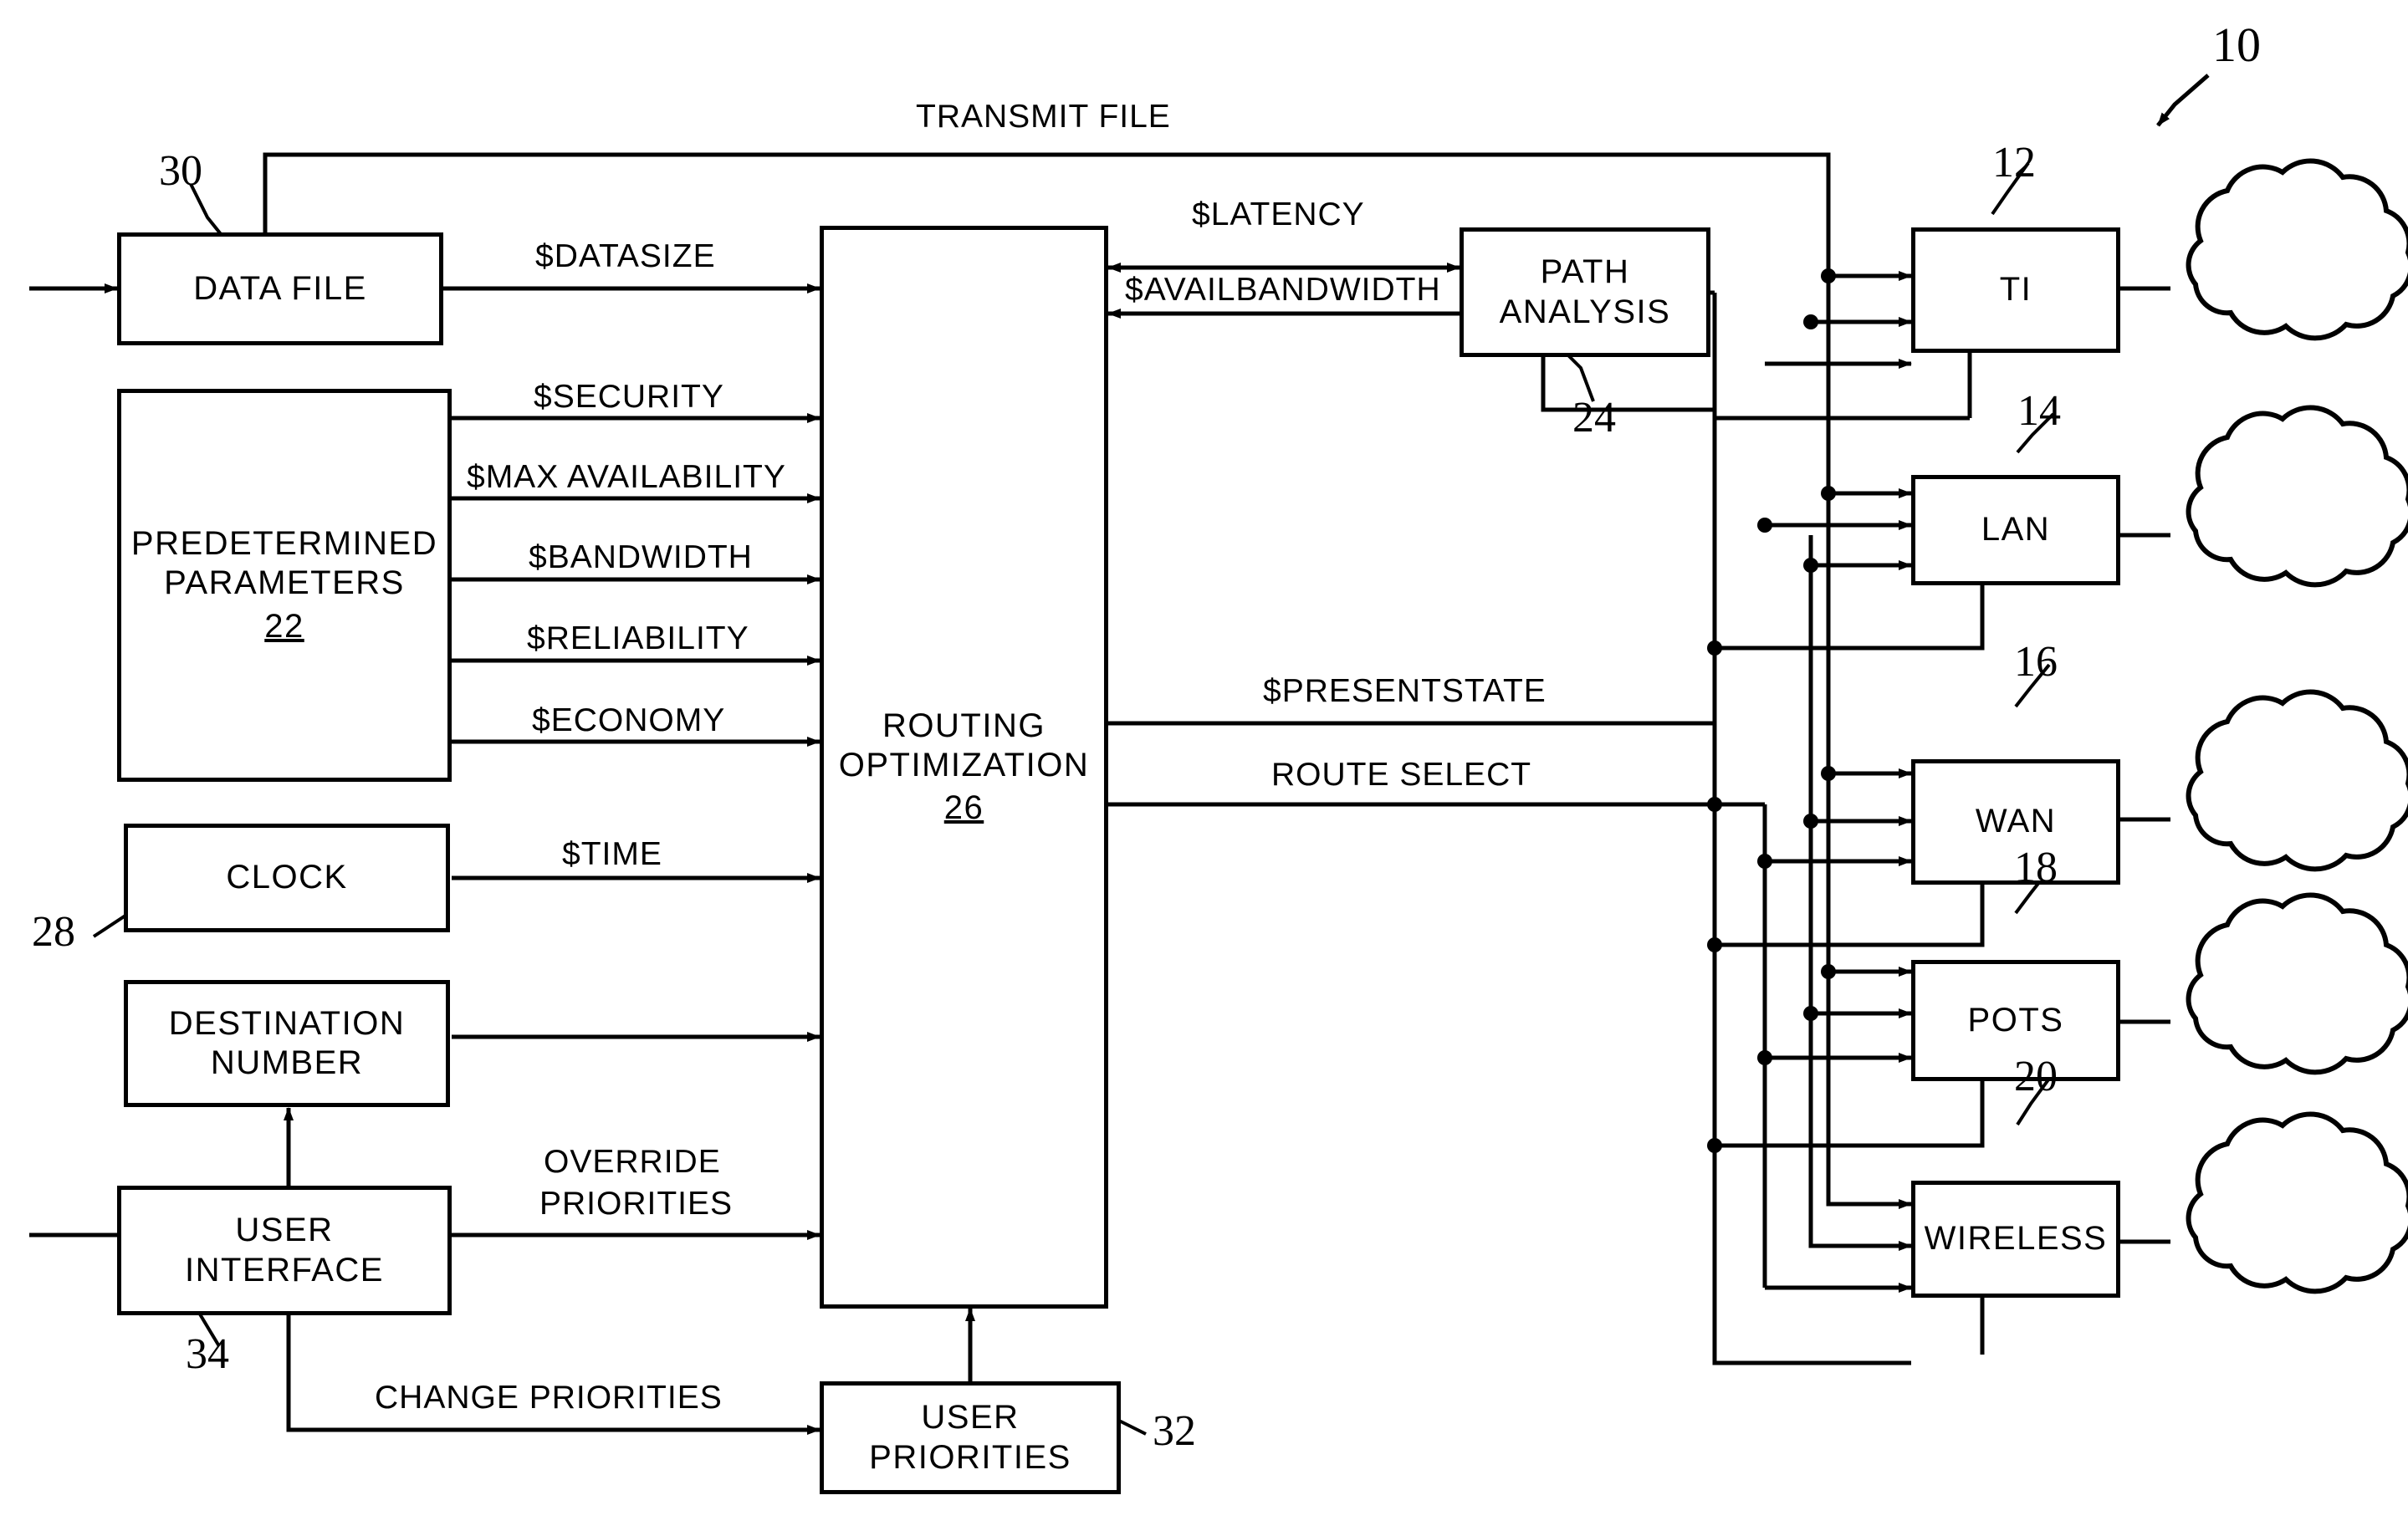 The width and height of the screenshot is (2408, 1531). Describe the element at coordinates (1283, 290) in the screenshot. I see `availbandwidth-label: $AVAILBANDWIDTH` at that location.